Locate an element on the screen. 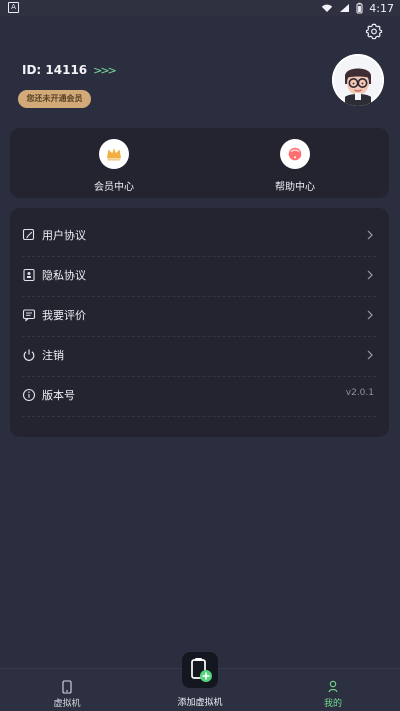  gear-icon is located at coordinates (374, 31).